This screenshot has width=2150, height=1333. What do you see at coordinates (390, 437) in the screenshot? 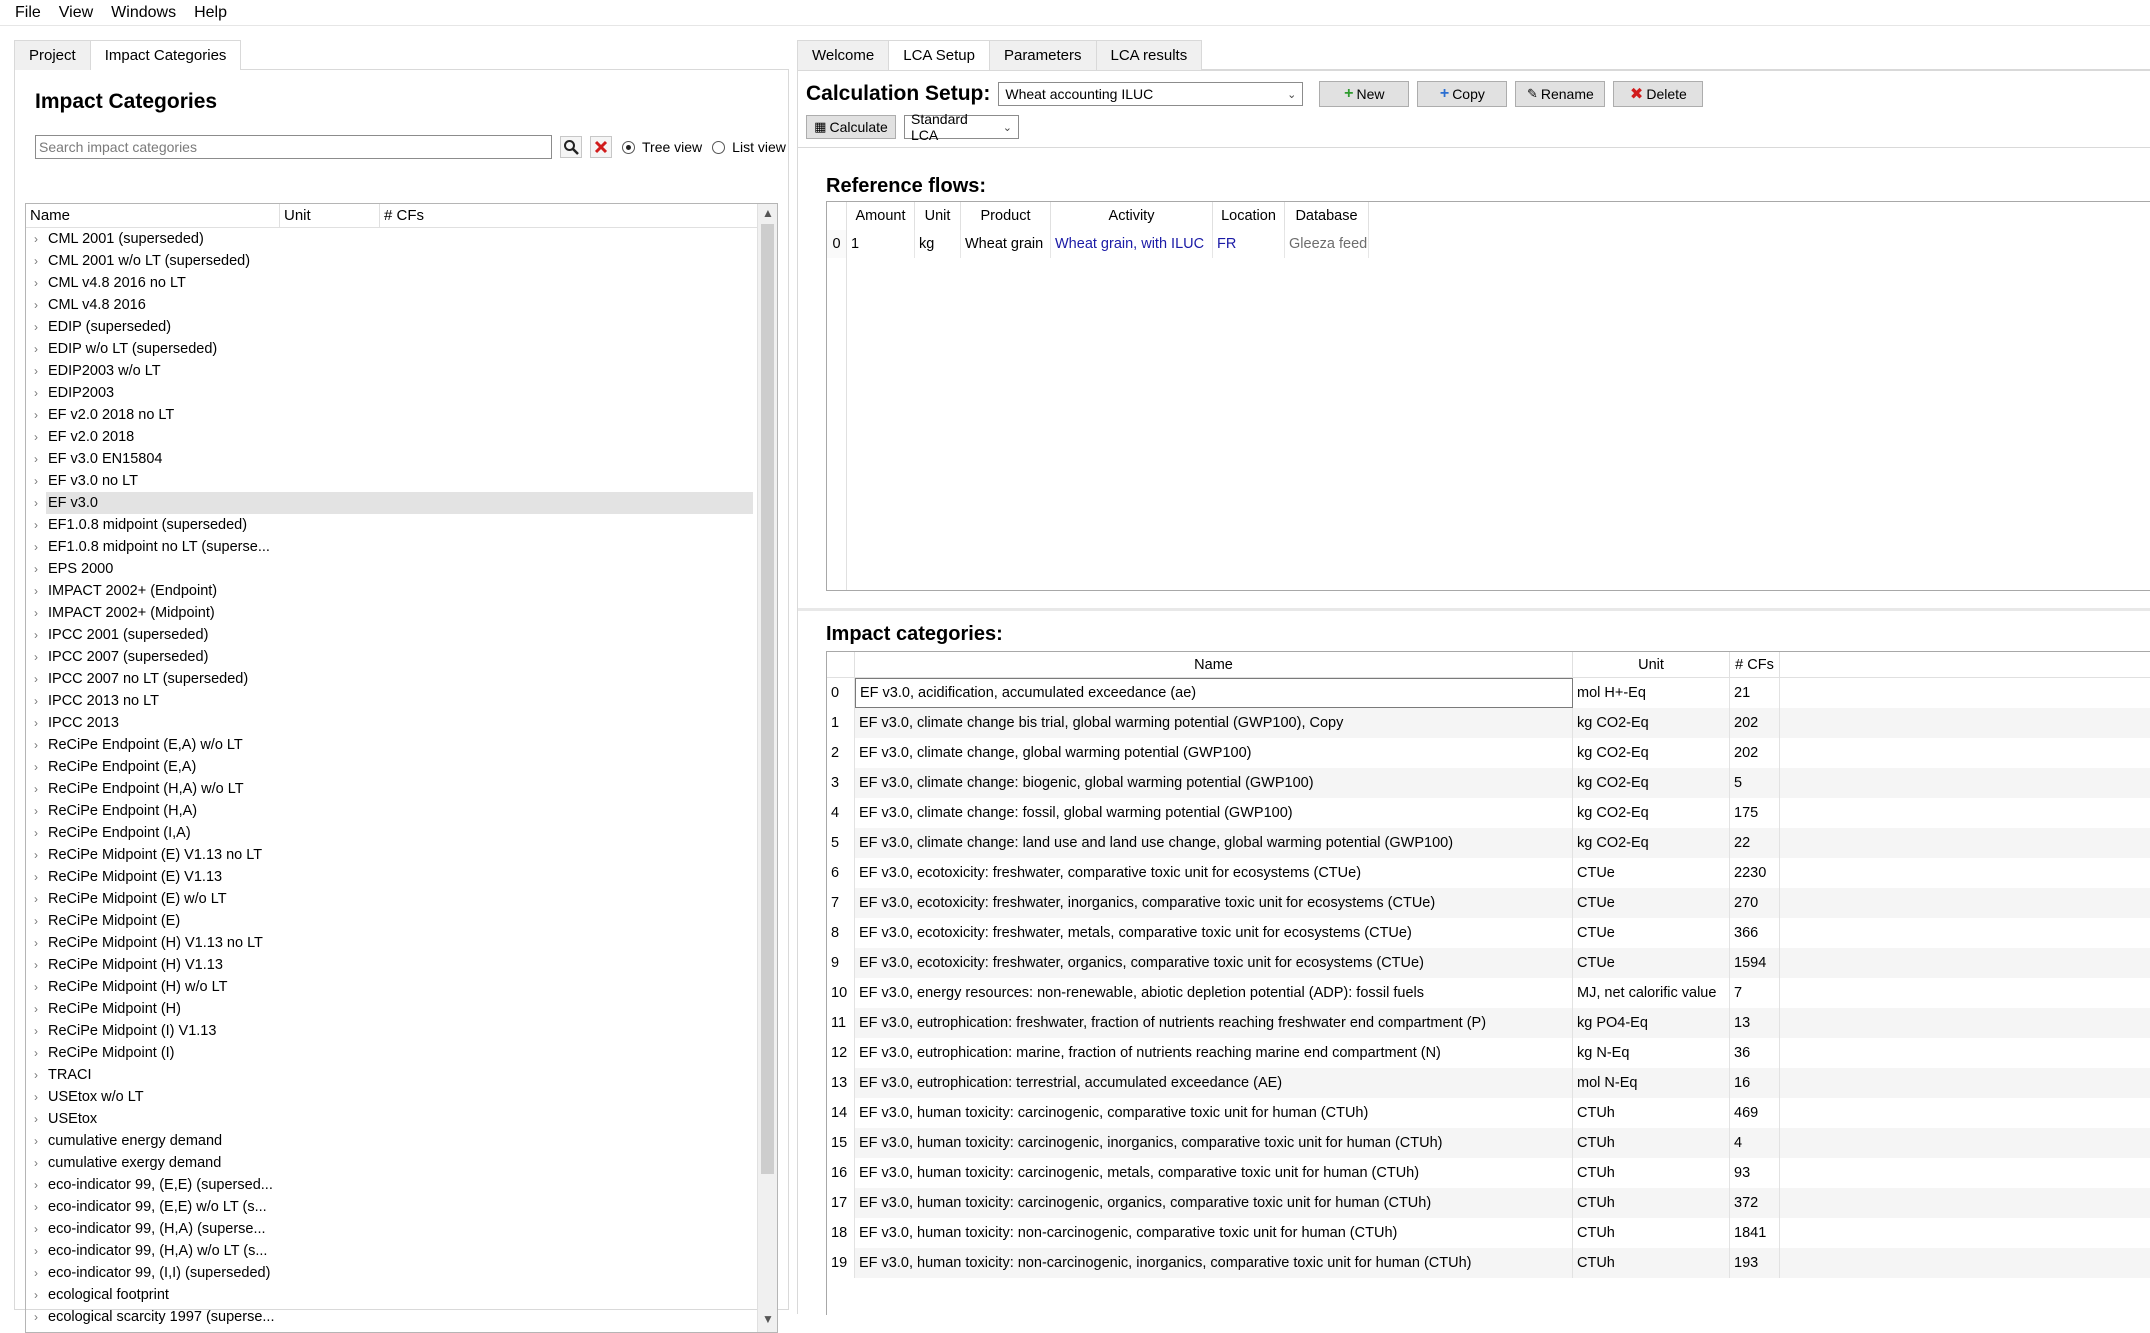
I see `tree-item: › EF v2.0 2018` at bounding box center [390, 437].